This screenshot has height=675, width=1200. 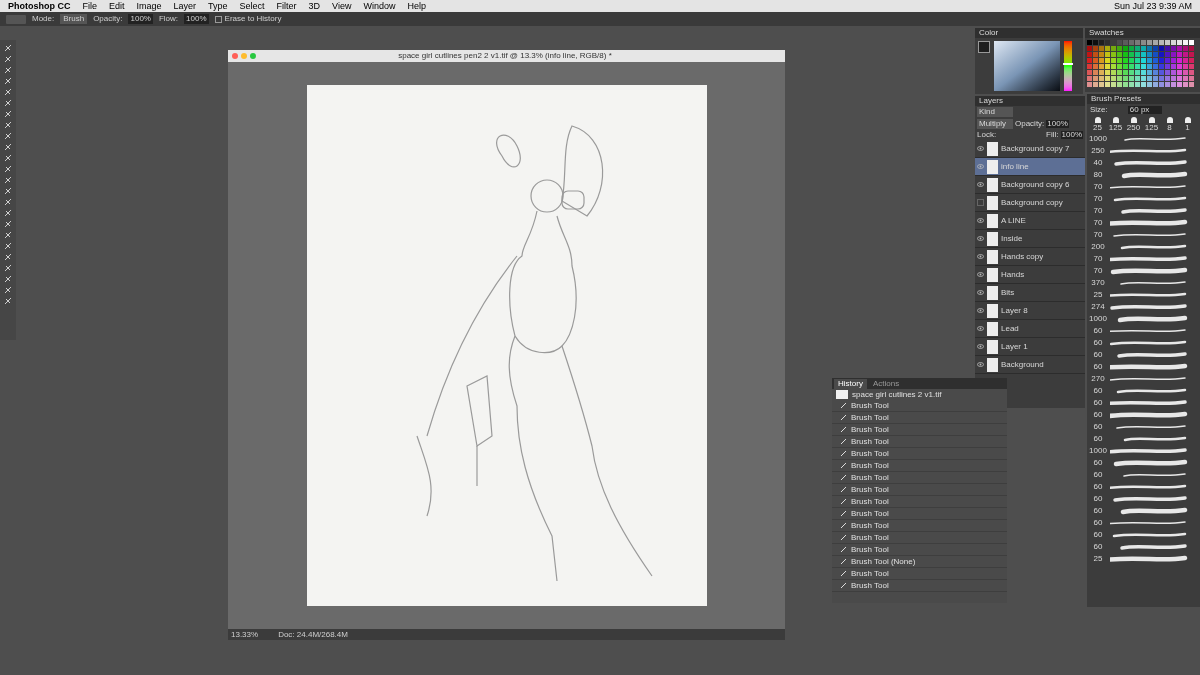 What do you see at coordinates (1143, 247) in the screenshot?
I see `brush-preset-row: 200` at bounding box center [1143, 247].